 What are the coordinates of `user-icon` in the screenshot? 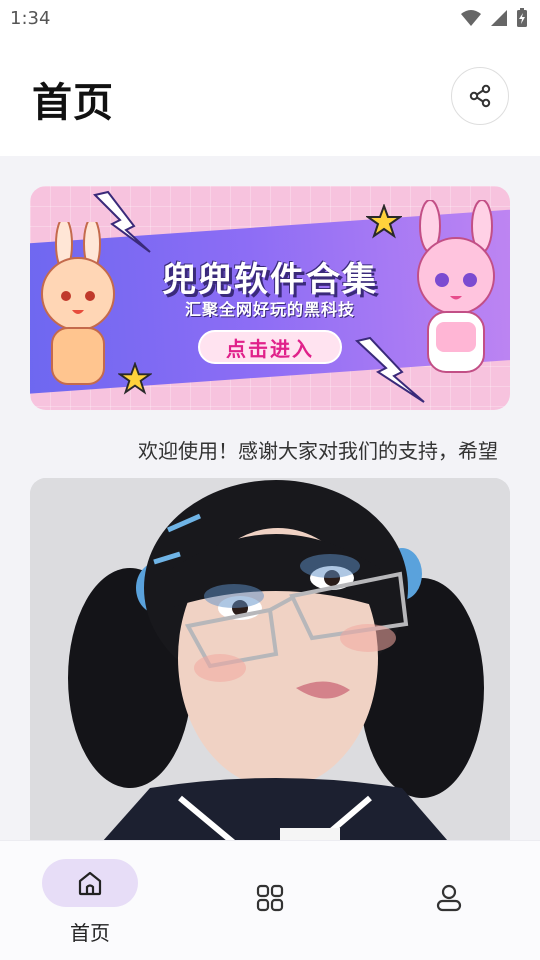 It's located at (449, 898).